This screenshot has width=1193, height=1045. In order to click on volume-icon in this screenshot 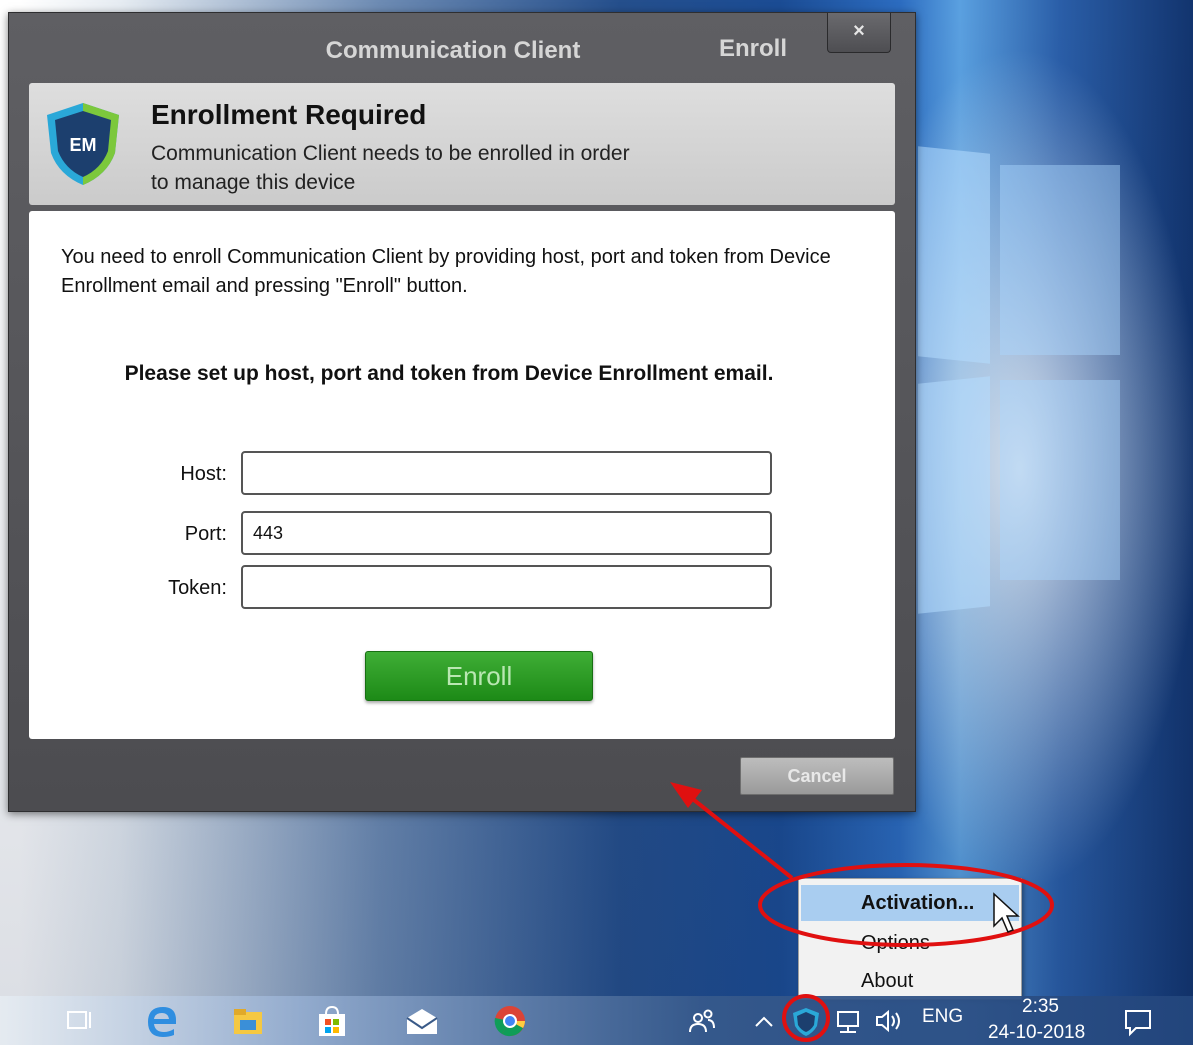, I will do `click(890, 1021)`.